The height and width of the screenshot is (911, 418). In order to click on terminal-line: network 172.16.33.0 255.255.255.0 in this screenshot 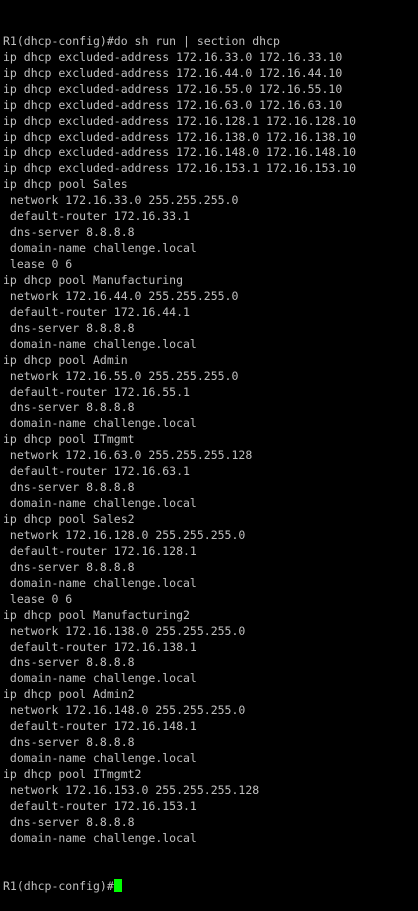, I will do `click(121, 200)`.